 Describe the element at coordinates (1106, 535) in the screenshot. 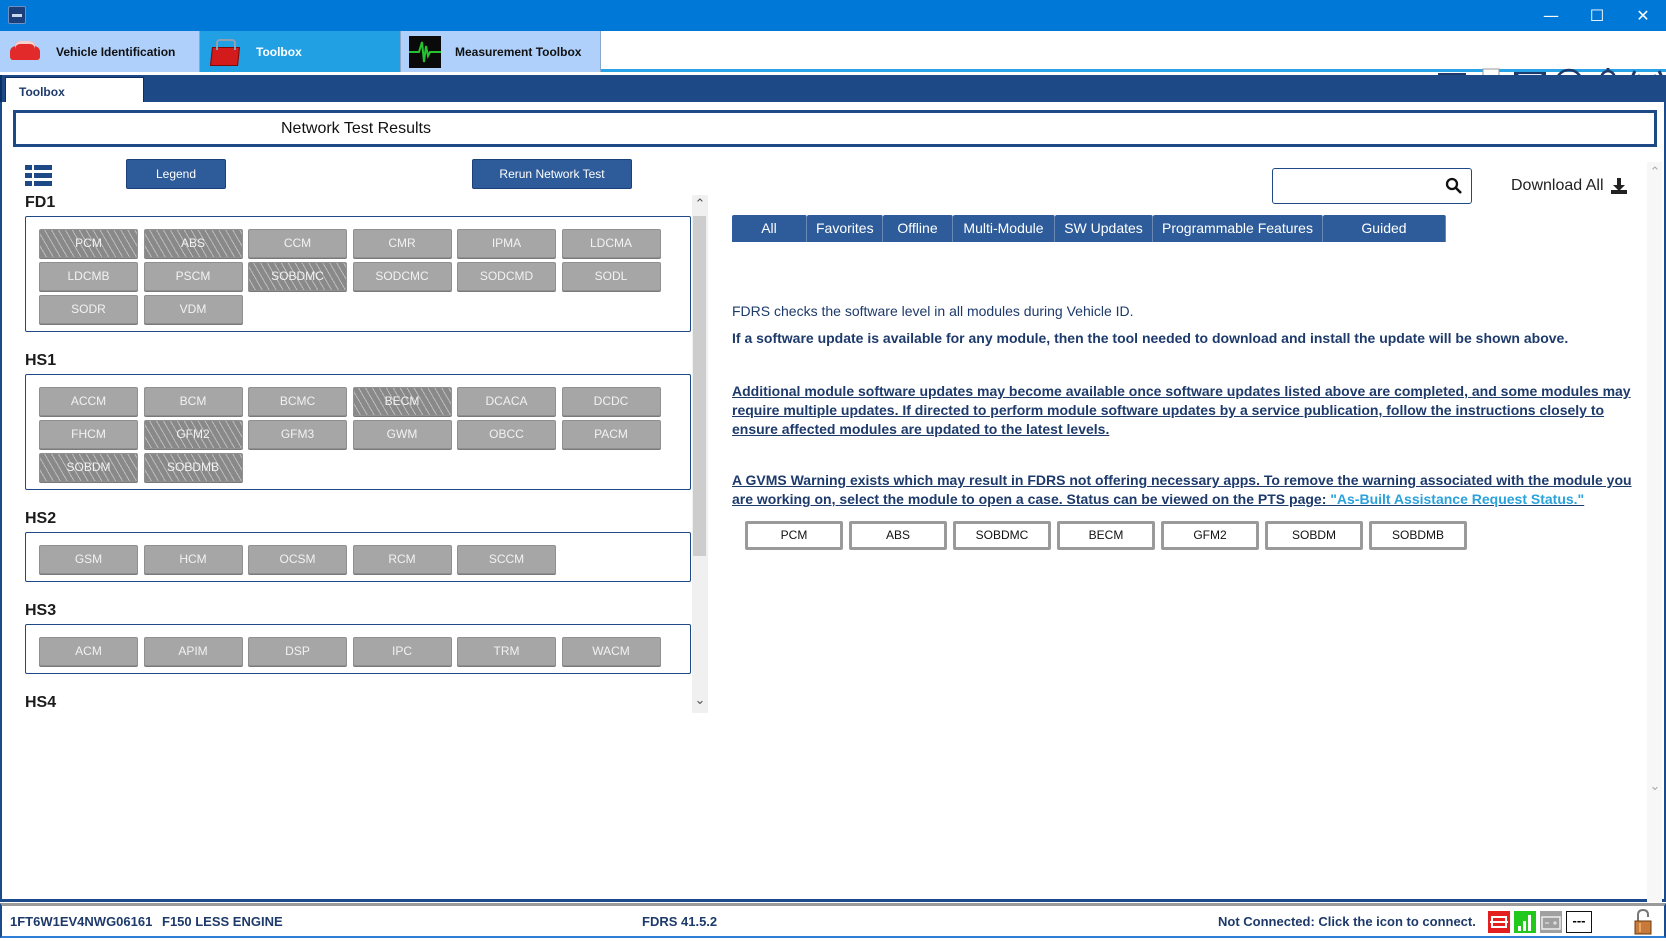

I see `gvms-module-button-becm: BECM` at that location.